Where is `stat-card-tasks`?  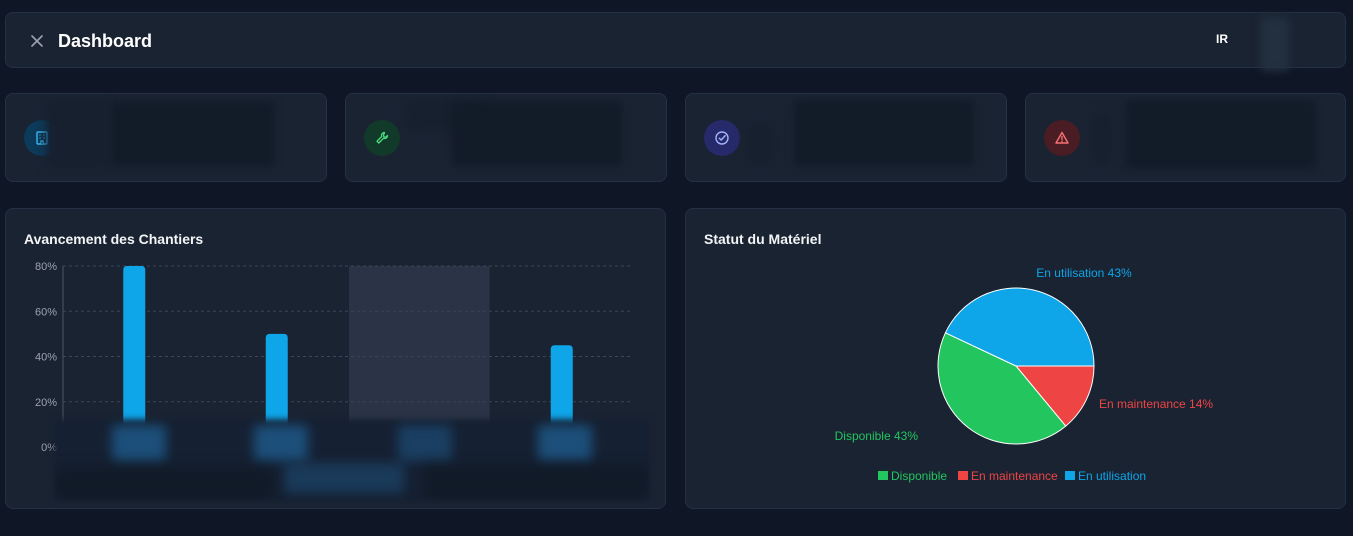 stat-card-tasks is located at coordinates (846, 137).